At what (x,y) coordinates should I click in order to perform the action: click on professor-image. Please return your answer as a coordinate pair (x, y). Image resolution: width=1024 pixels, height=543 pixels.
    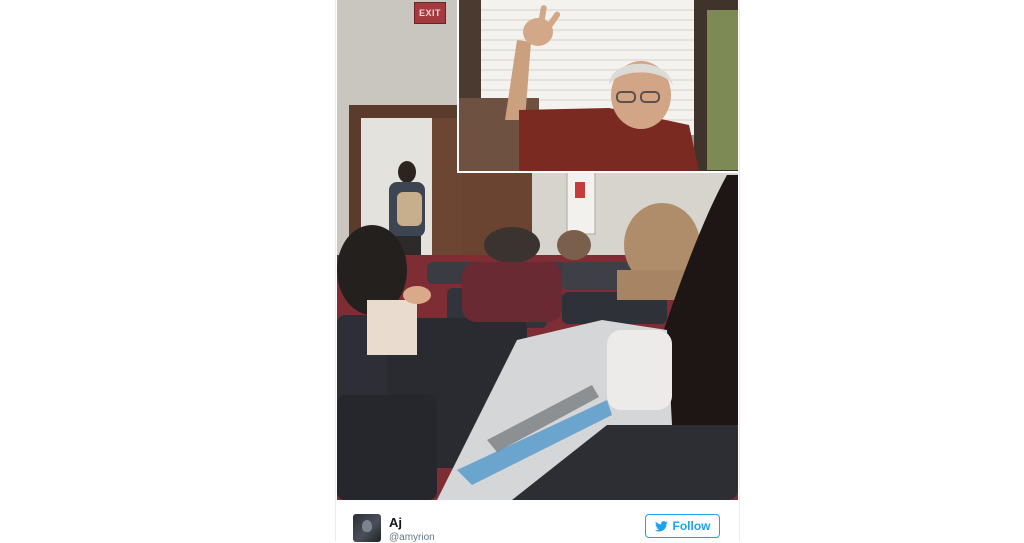
    Looking at the image, I should click on (598, 85).